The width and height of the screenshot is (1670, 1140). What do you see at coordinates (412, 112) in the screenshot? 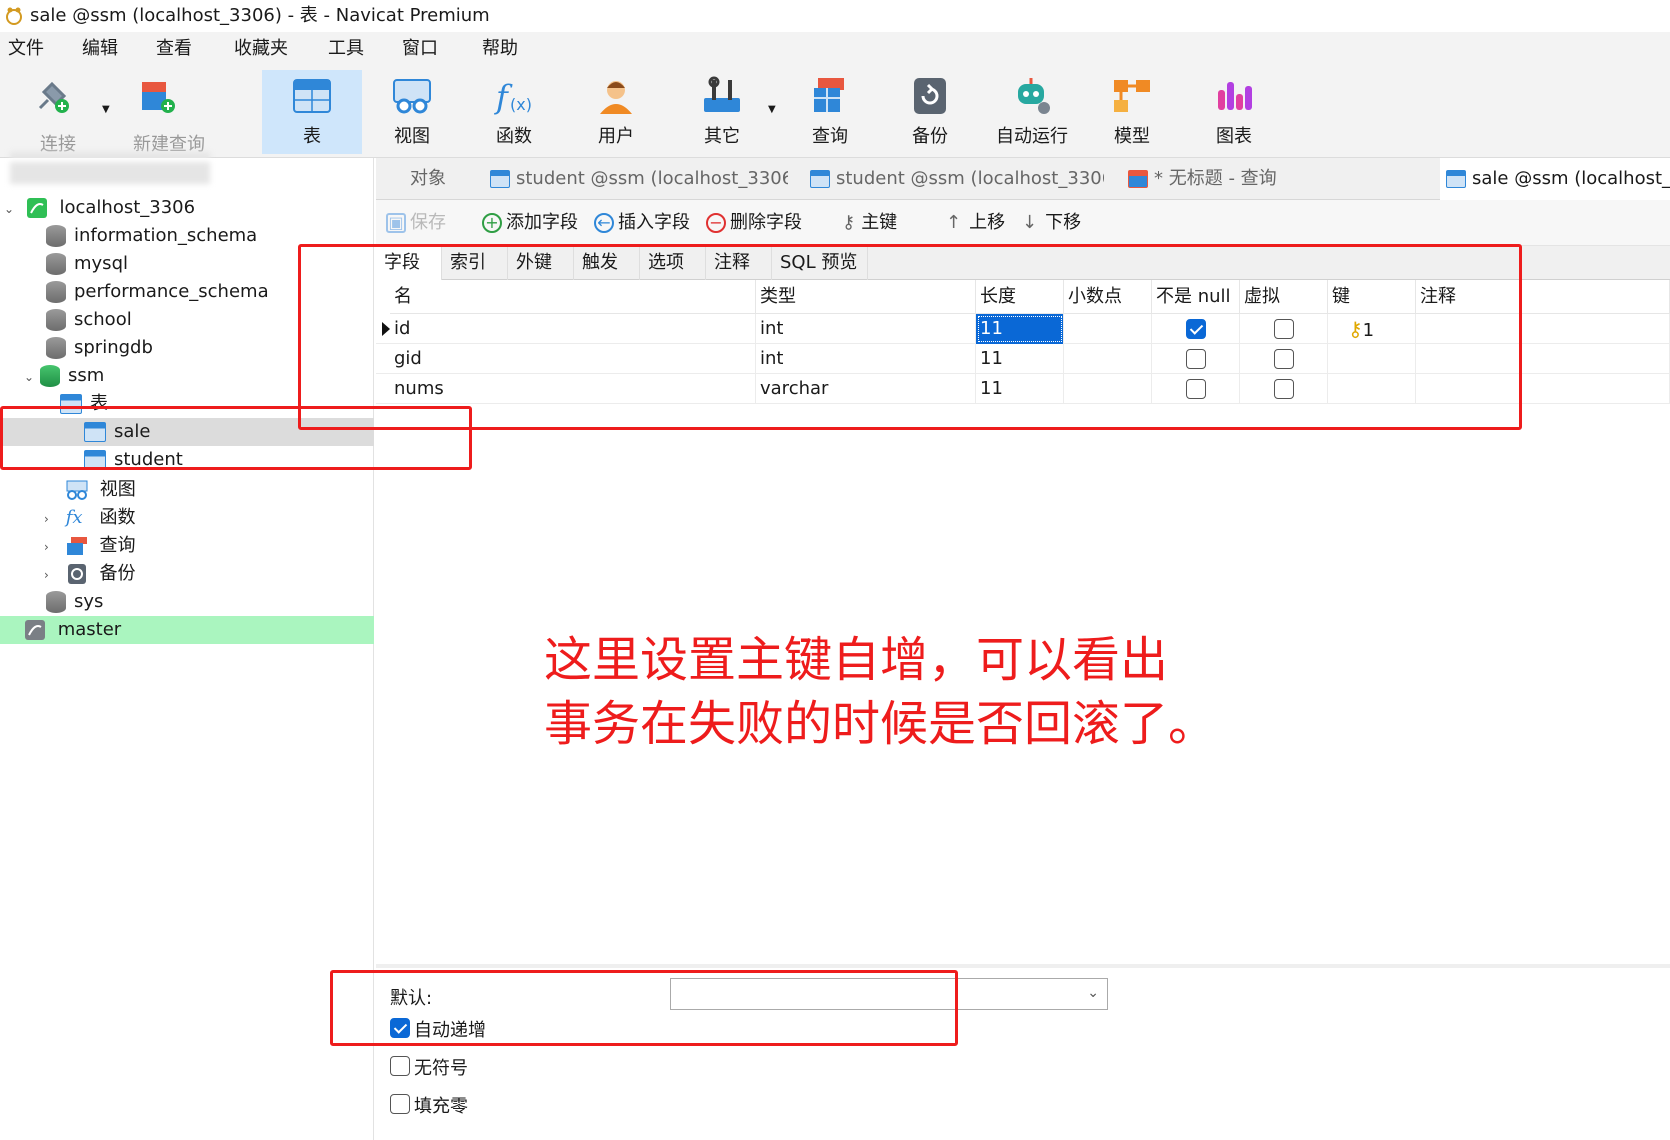
I see `toolbar-view-button: 视图` at bounding box center [412, 112].